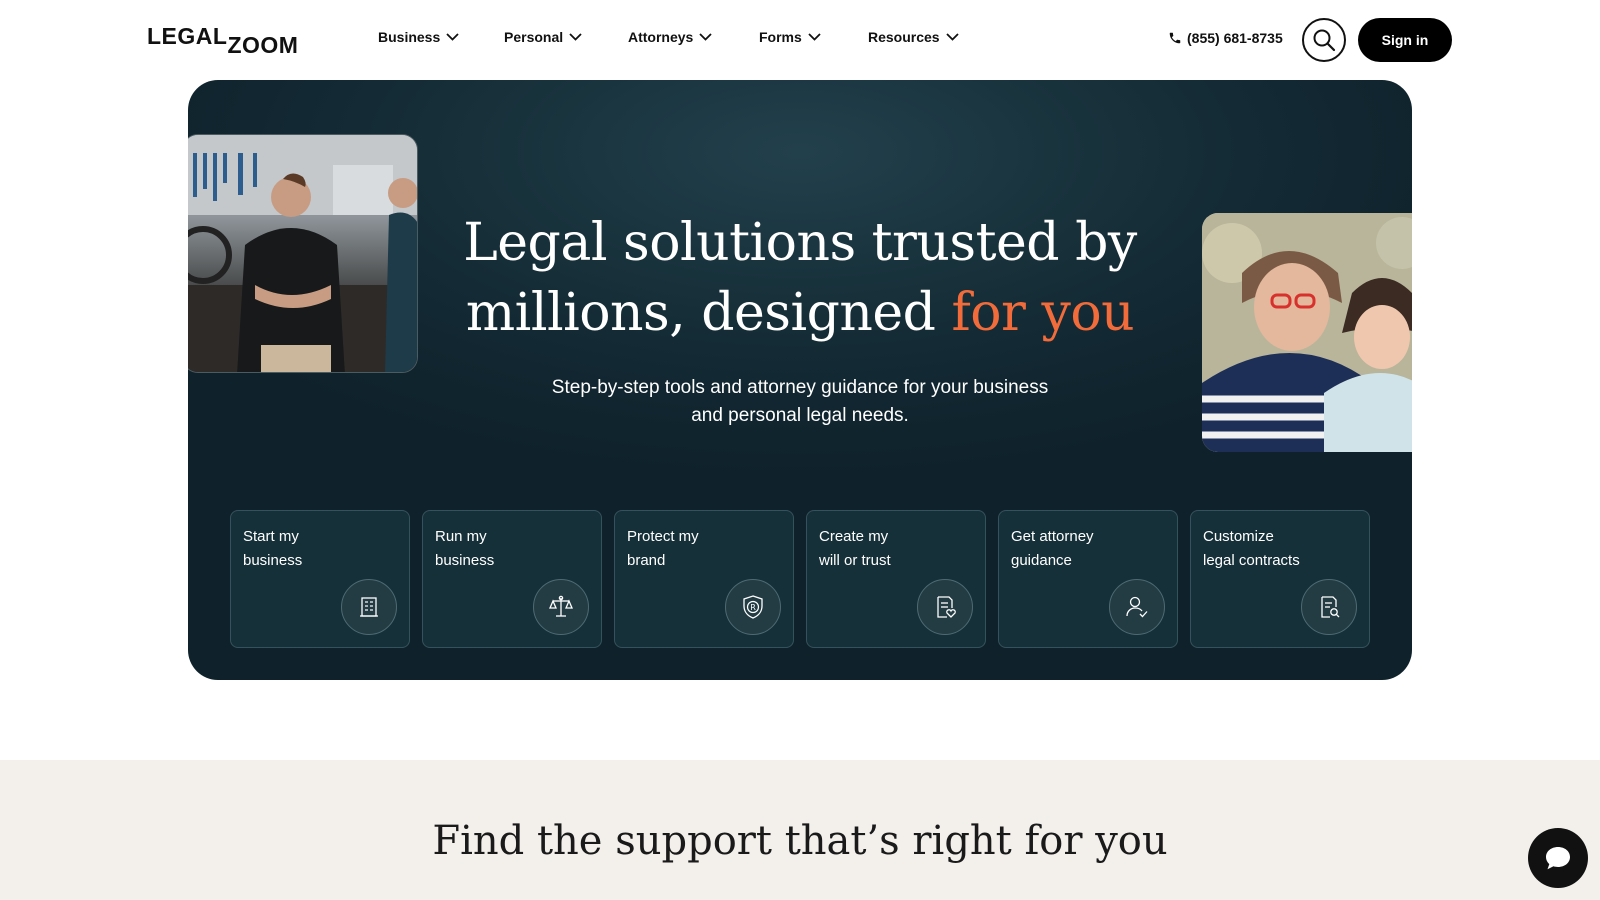  I want to click on legalzoom-logo: LEGALZOOM, so click(222, 40).